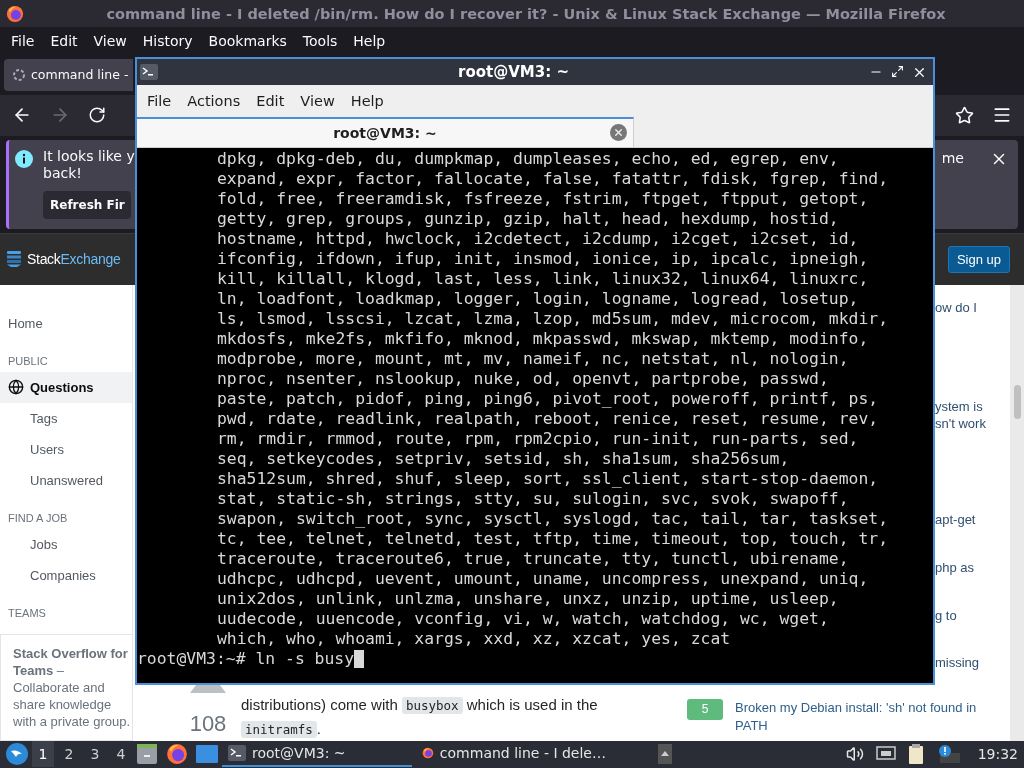 The height and width of the screenshot is (768, 1024). I want to click on info-icon, so click(24, 158).